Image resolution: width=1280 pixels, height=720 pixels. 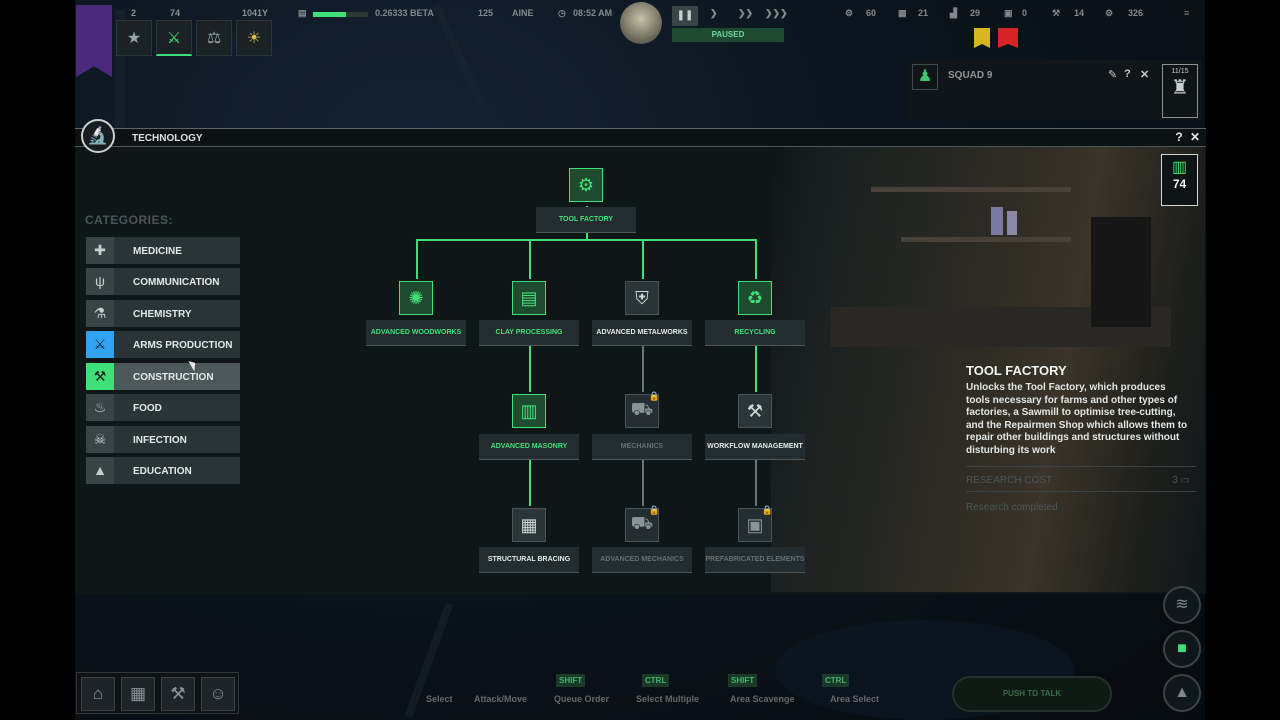 I want to click on tech-advanced-metalworks: ADVANCED METALWORKS, so click(x=642, y=333).